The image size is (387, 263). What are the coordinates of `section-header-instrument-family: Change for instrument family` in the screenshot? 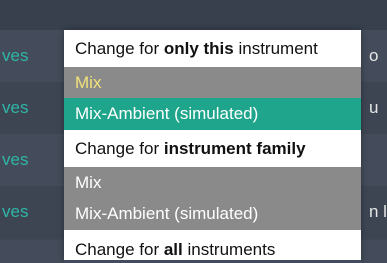 It's located at (212, 148).